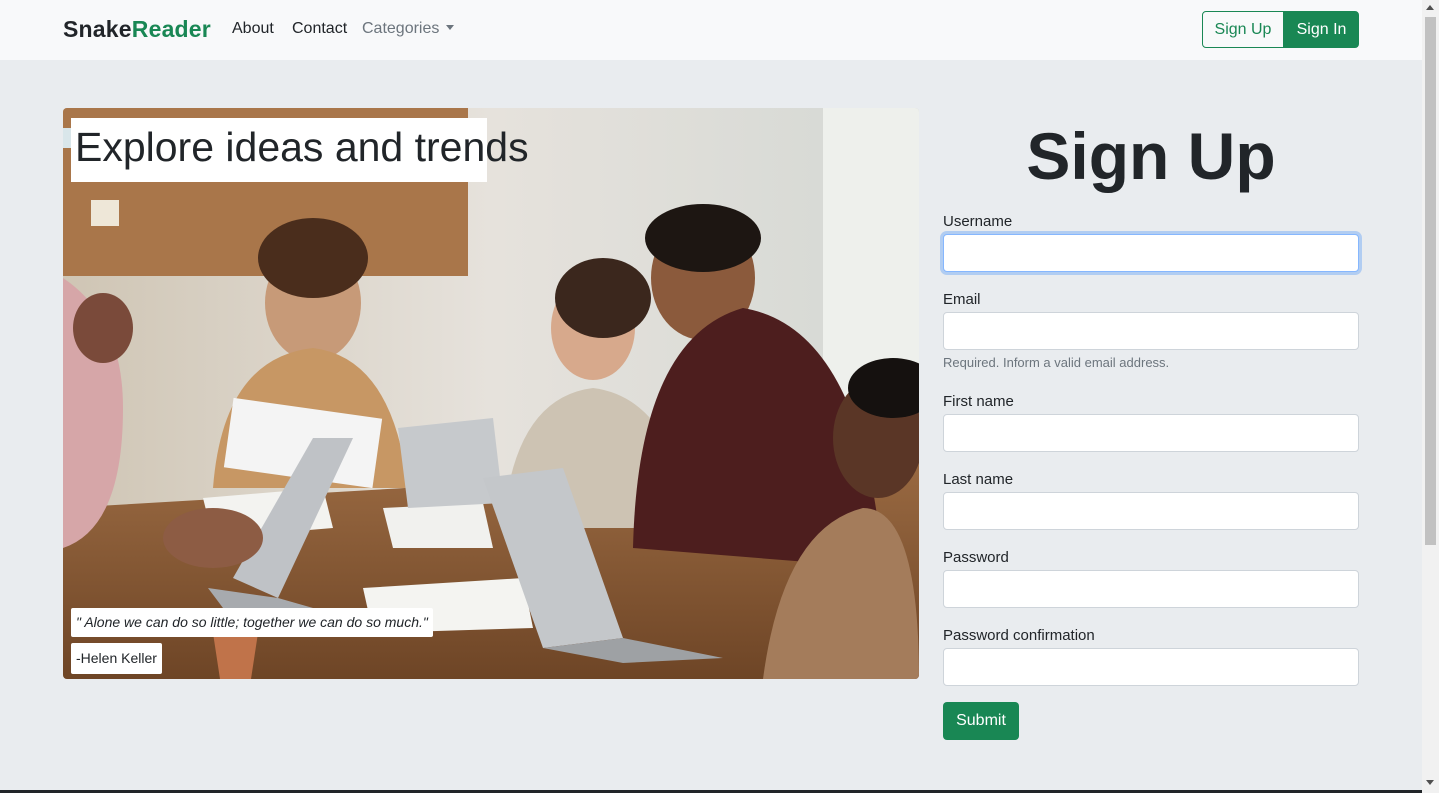 Image resolution: width=1439 pixels, height=793 pixels. What do you see at coordinates (171, 29) in the screenshot?
I see `brand-name-part2: Reader` at bounding box center [171, 29].